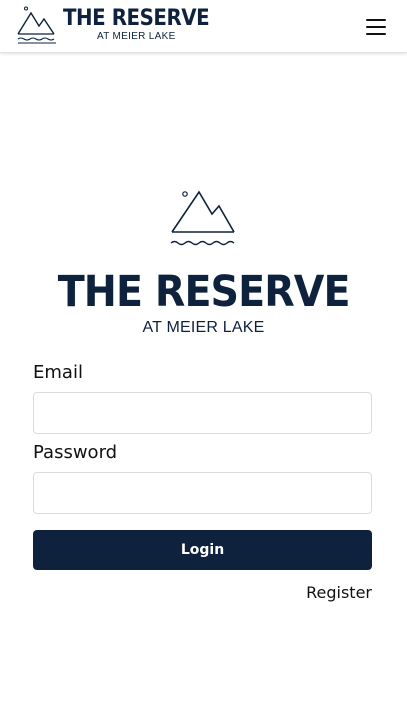 Image resolution: width=407 pixels, height=725 pixels. Describe the element at coordinates (203, 327) in the screenshot. I see `hero-subtitle: AT MEIER LAKE` at that location.